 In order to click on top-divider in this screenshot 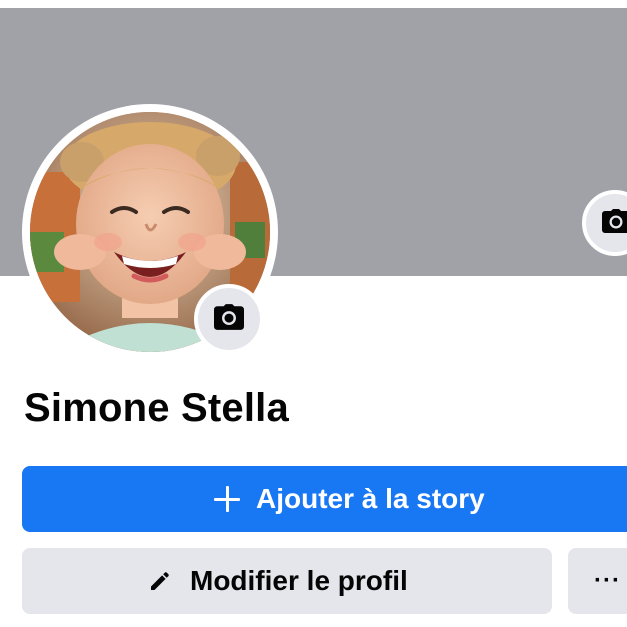, I will do `click(313, 4)`.